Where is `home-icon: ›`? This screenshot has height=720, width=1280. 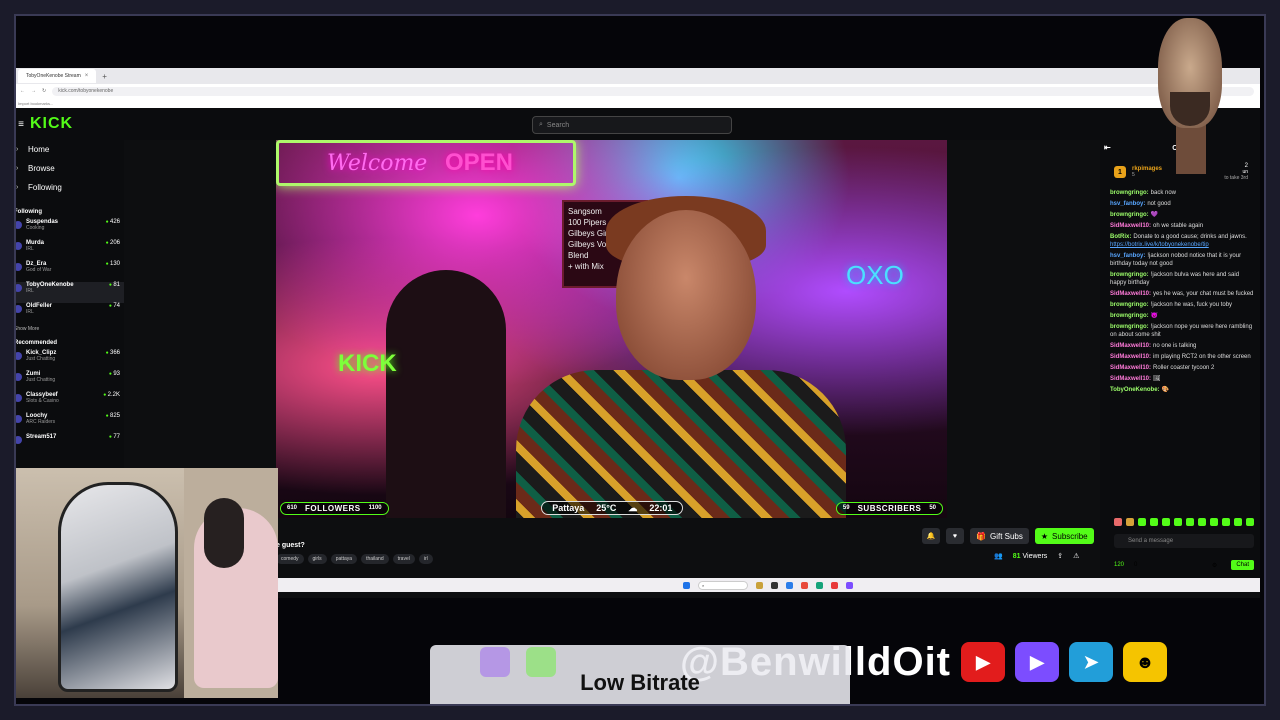
home-icon: › is located at coordinates (17, 149).